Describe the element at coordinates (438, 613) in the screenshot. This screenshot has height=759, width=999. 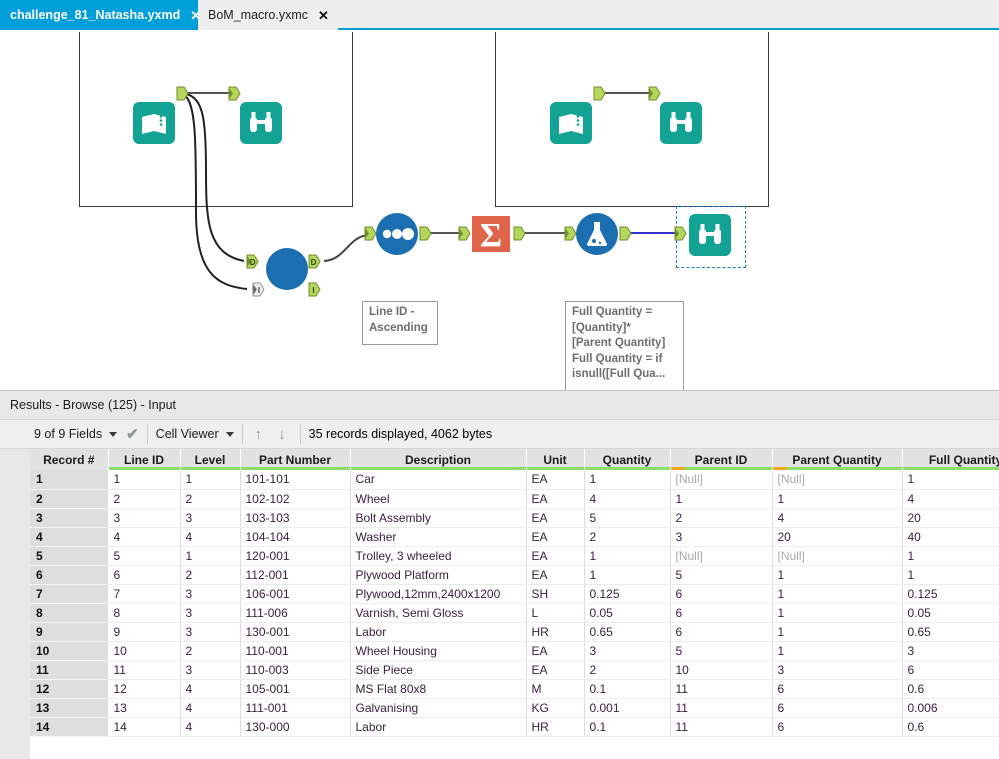
I see `table-cell: Varnish, Semi Gloss` at that location.